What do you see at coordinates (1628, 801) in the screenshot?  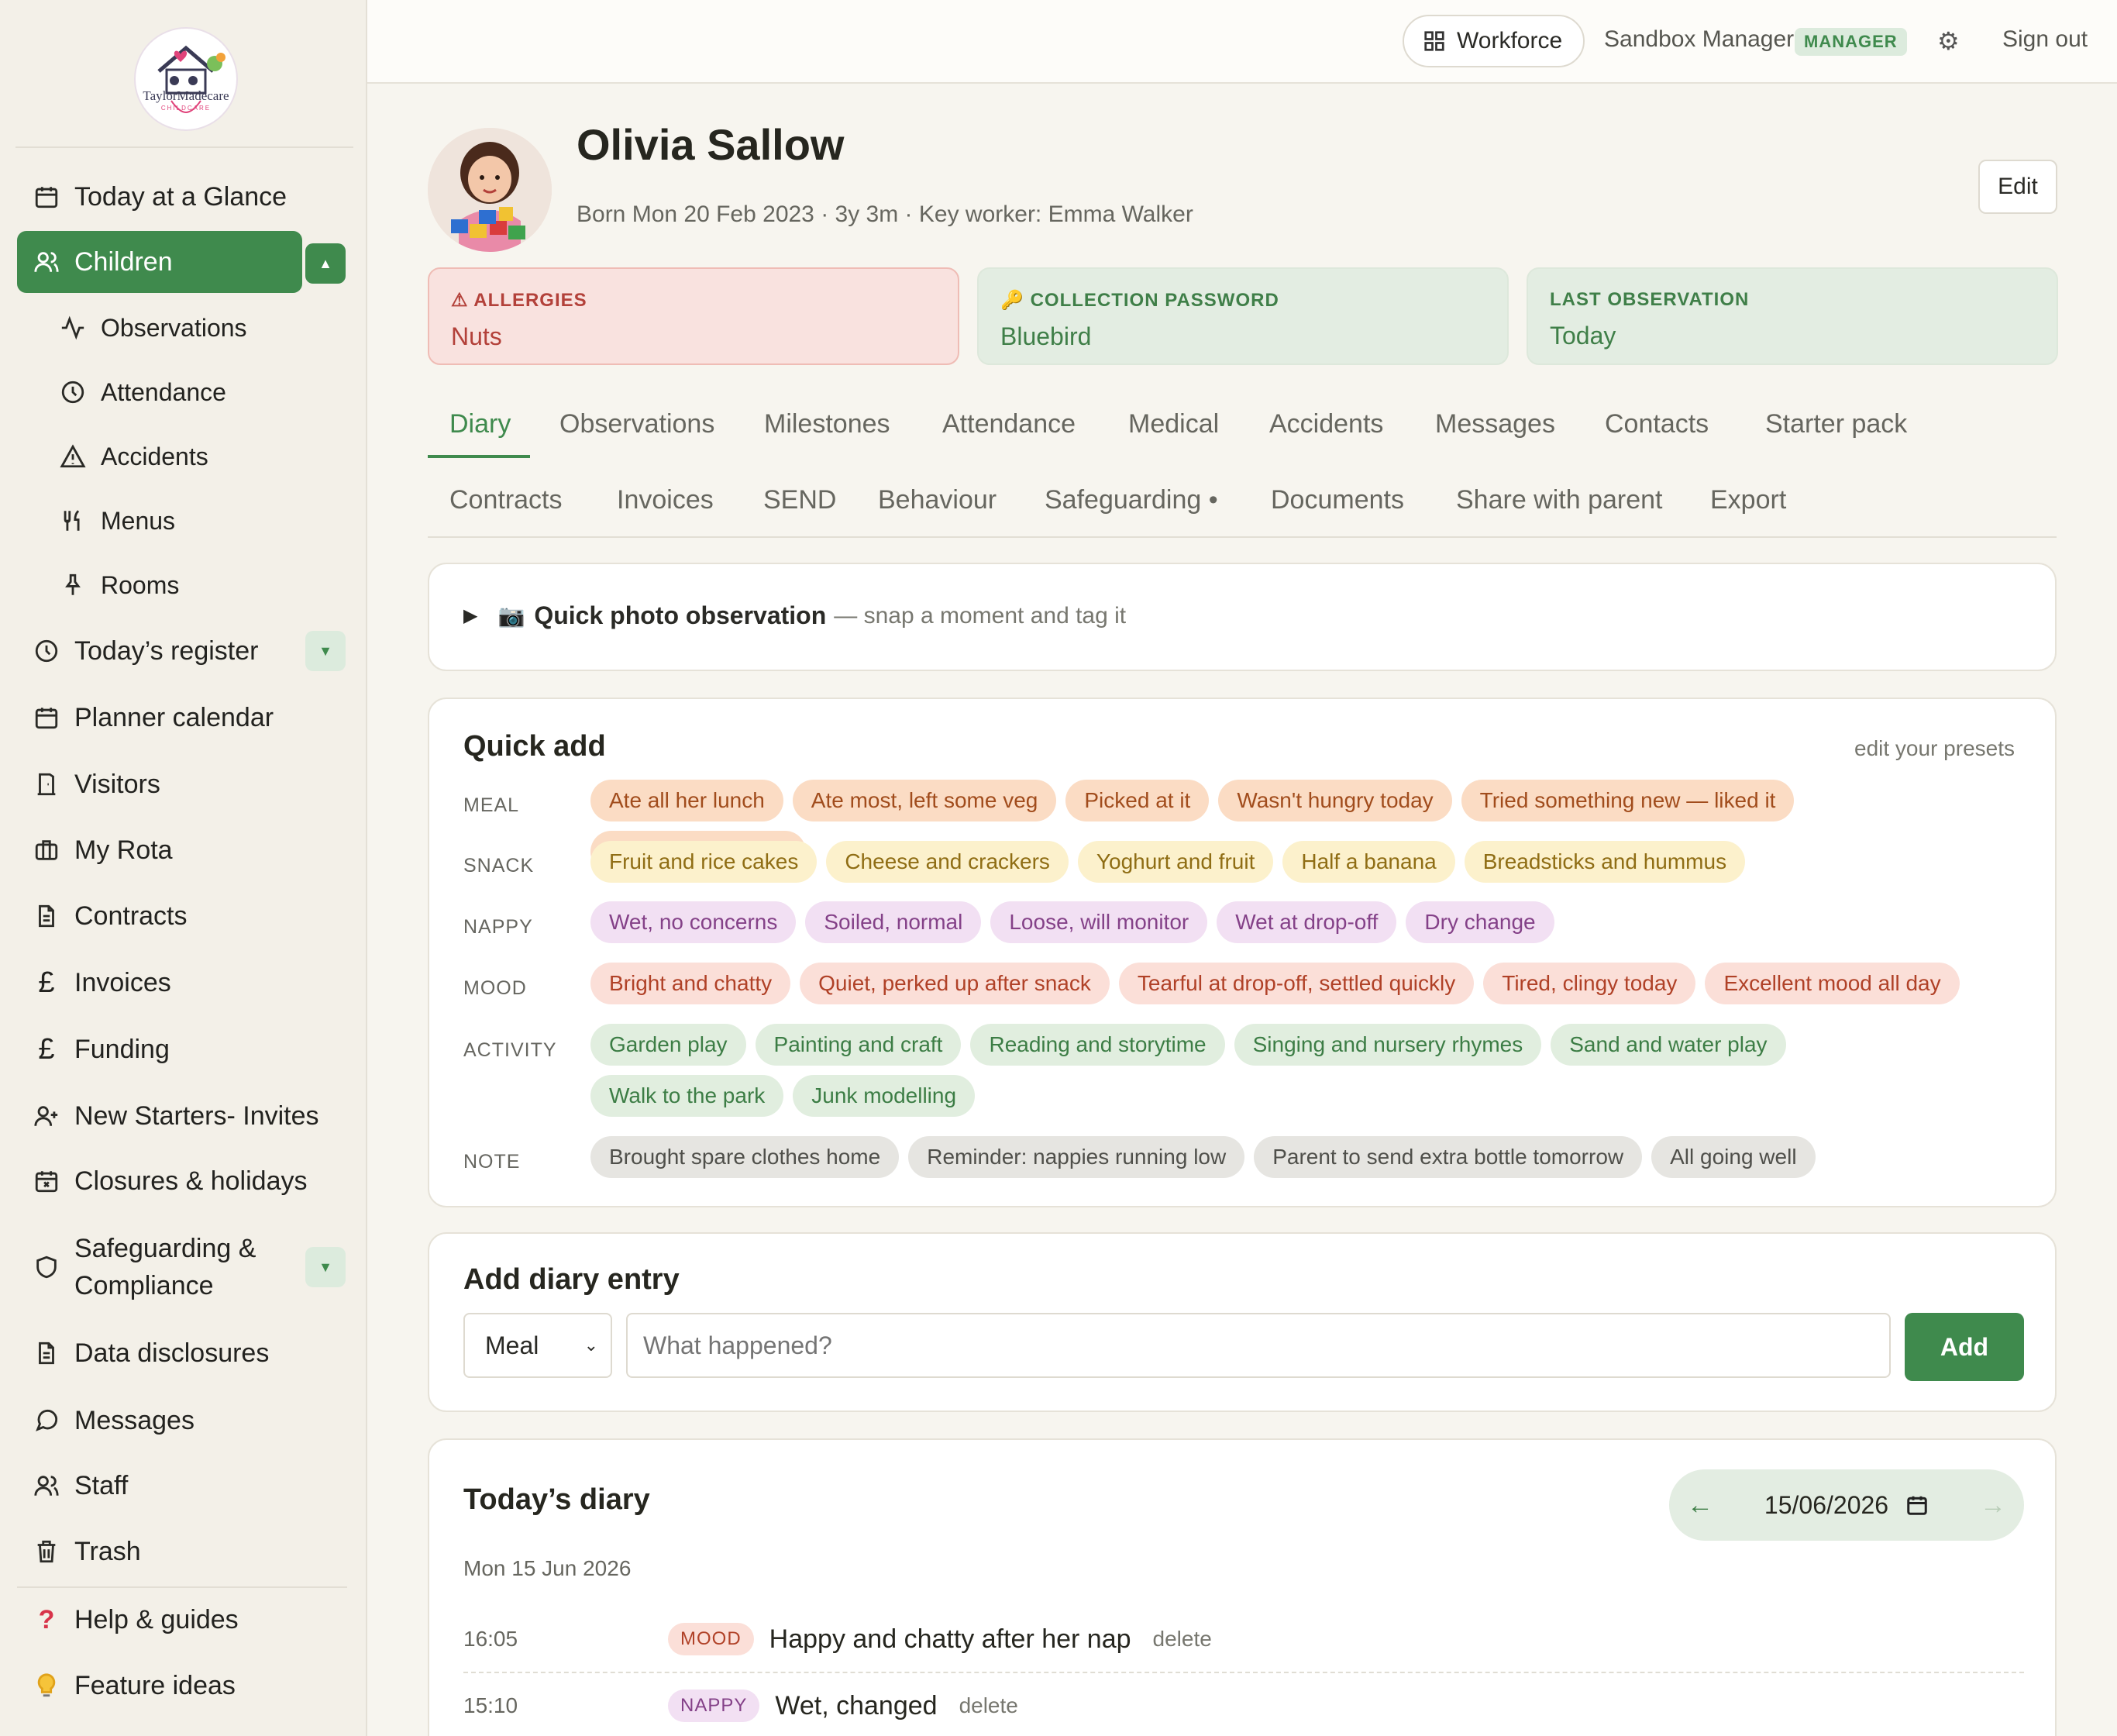 I see `meal-chip: Tried something new — liked it` at bounding box center [1628, 801].